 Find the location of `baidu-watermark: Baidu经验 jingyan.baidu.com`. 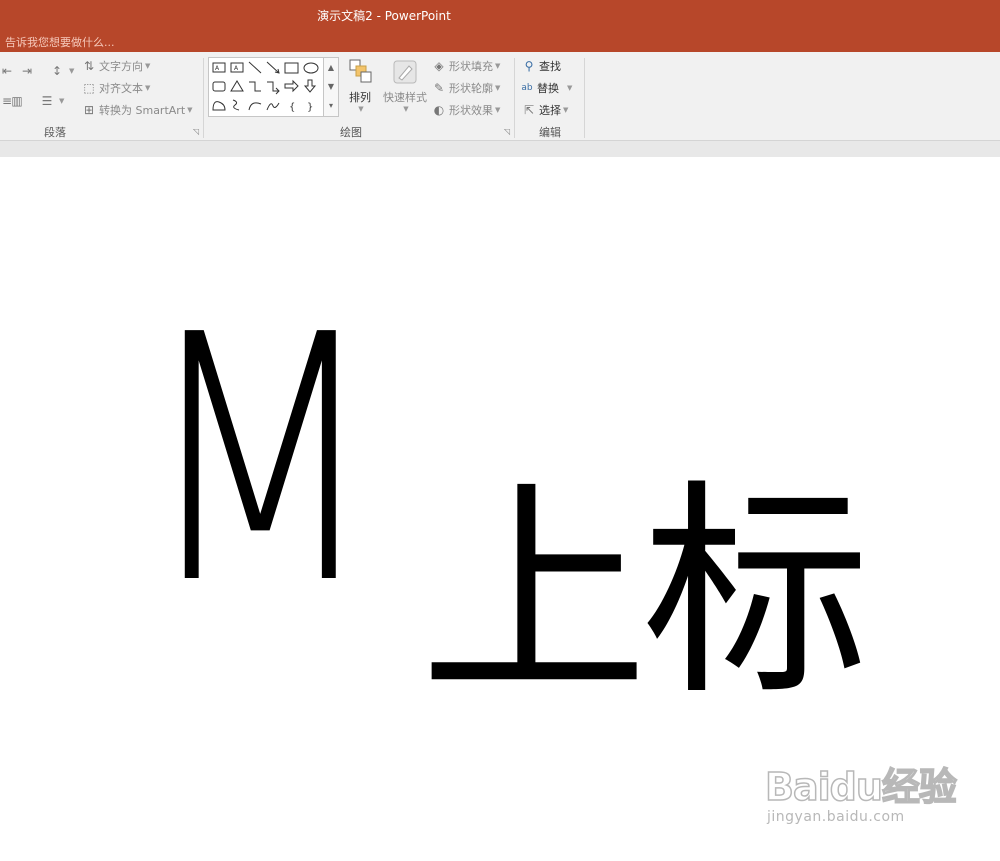

baidu-watermark: Baidu经验 jingyan.baidu.com is located at coordinates (860, 790).